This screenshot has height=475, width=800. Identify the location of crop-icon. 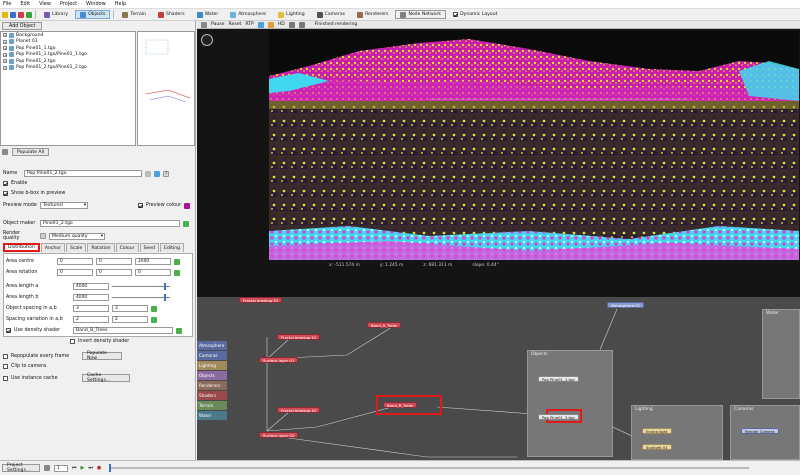
(301, 24).